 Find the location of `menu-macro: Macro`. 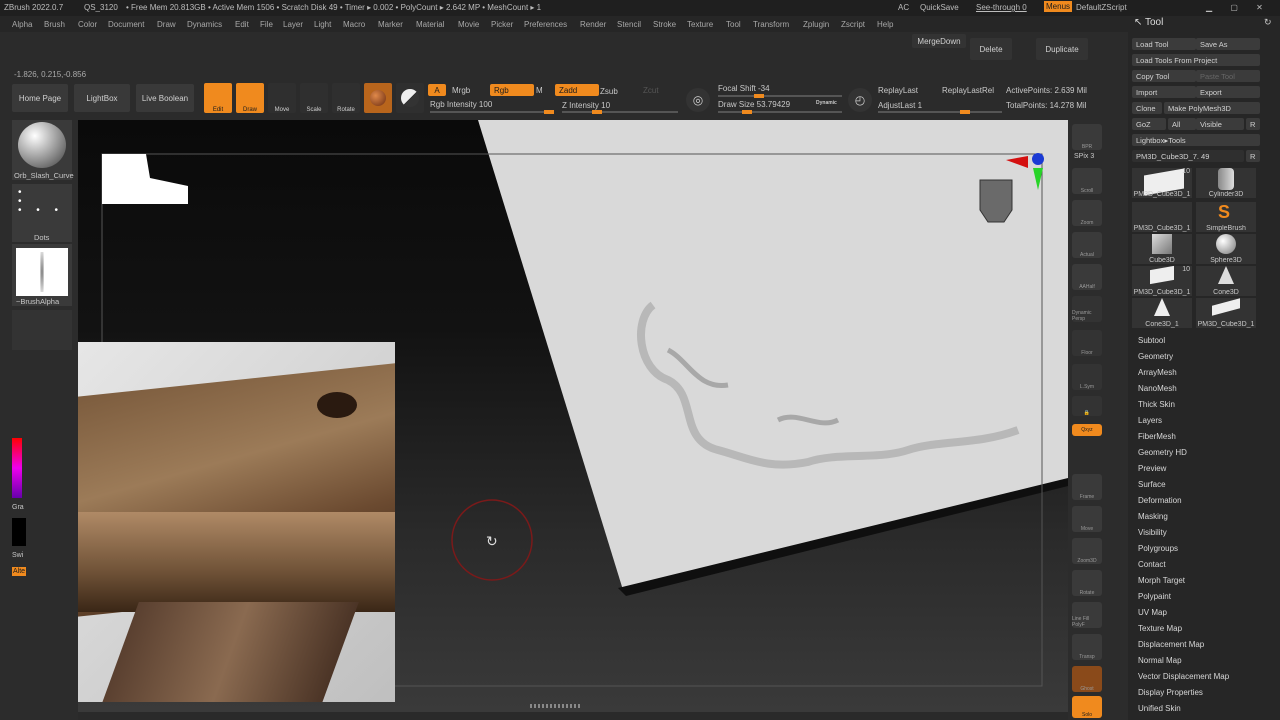

menu-macro: Macro is located at coordinates (354, 24).